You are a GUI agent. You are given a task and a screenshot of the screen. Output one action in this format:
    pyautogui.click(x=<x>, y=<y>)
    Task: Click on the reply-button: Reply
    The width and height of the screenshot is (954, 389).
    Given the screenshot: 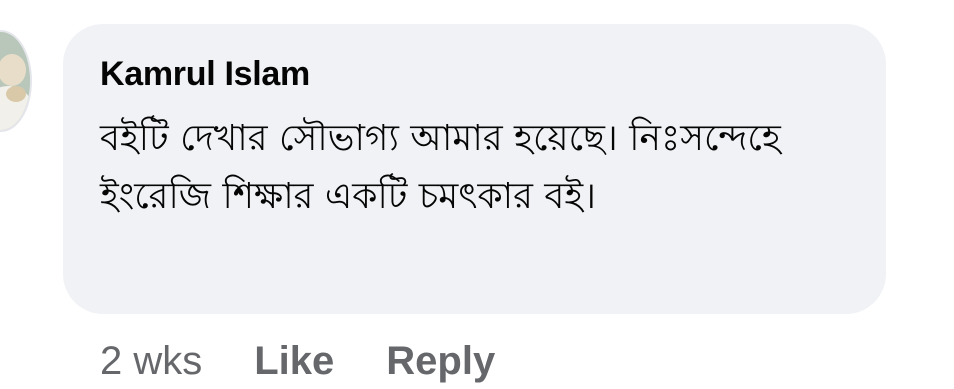 What is the action you would take?
    pyautogui.click(x=440, y=361)
    